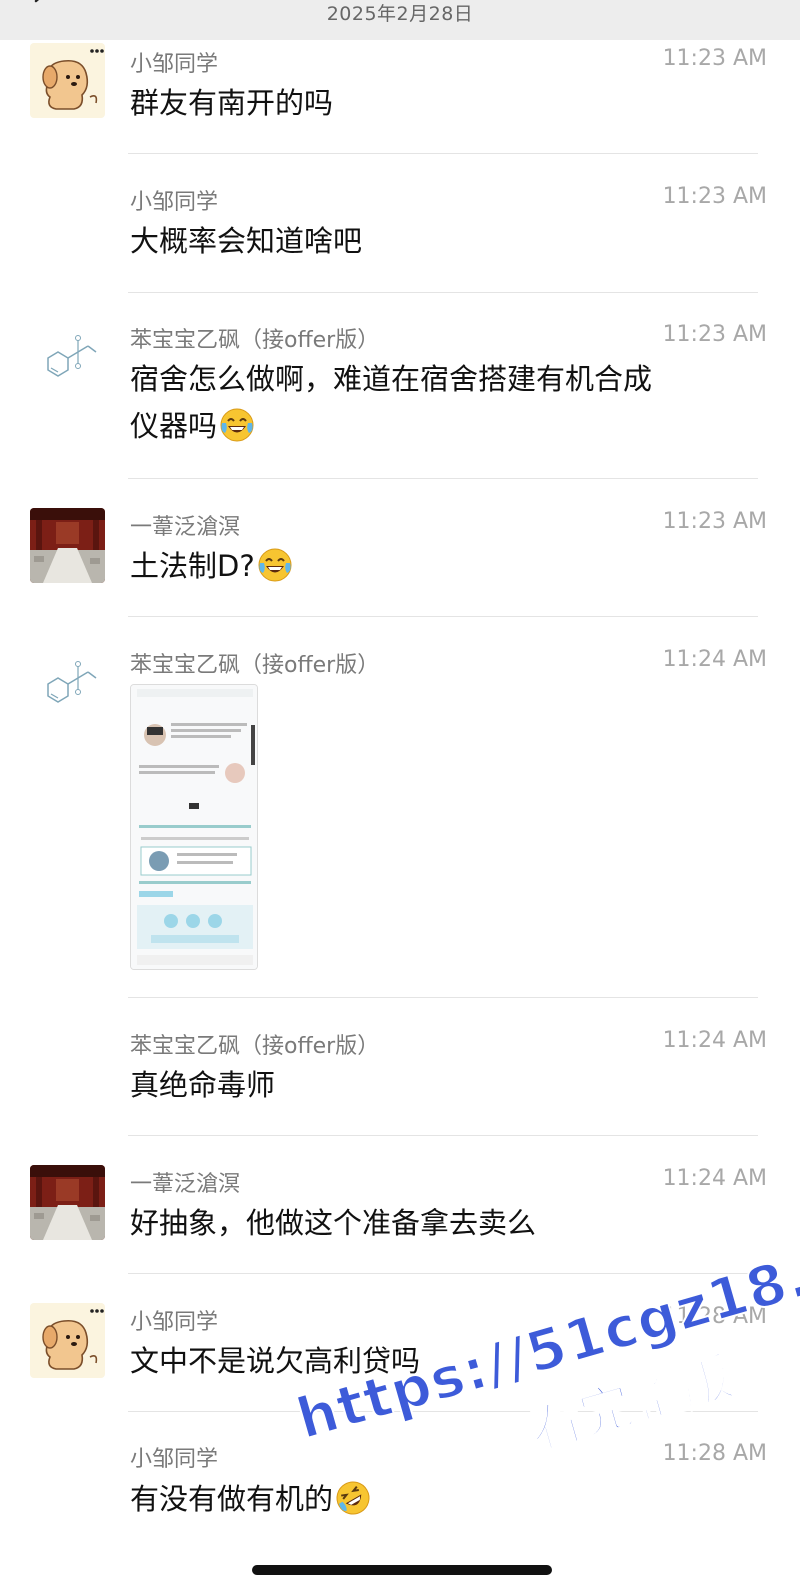  I want to click on message-text-line: 宿舍怎么做啊，难道在宿舍搭建有机合成, so click(391, 379).